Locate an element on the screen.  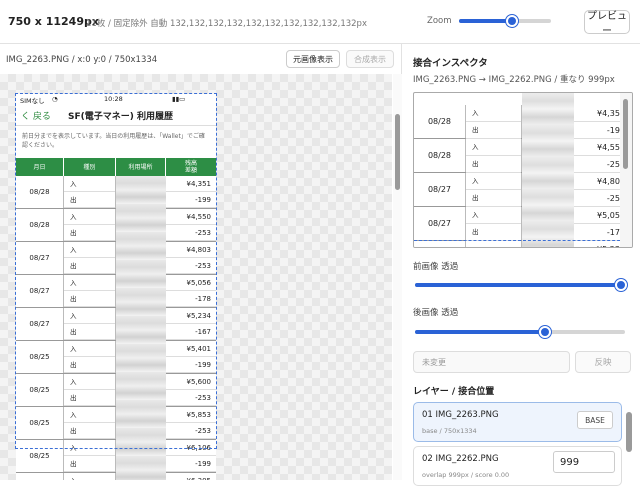
layers-scroll-thumb is located at coordinates (629, 432).